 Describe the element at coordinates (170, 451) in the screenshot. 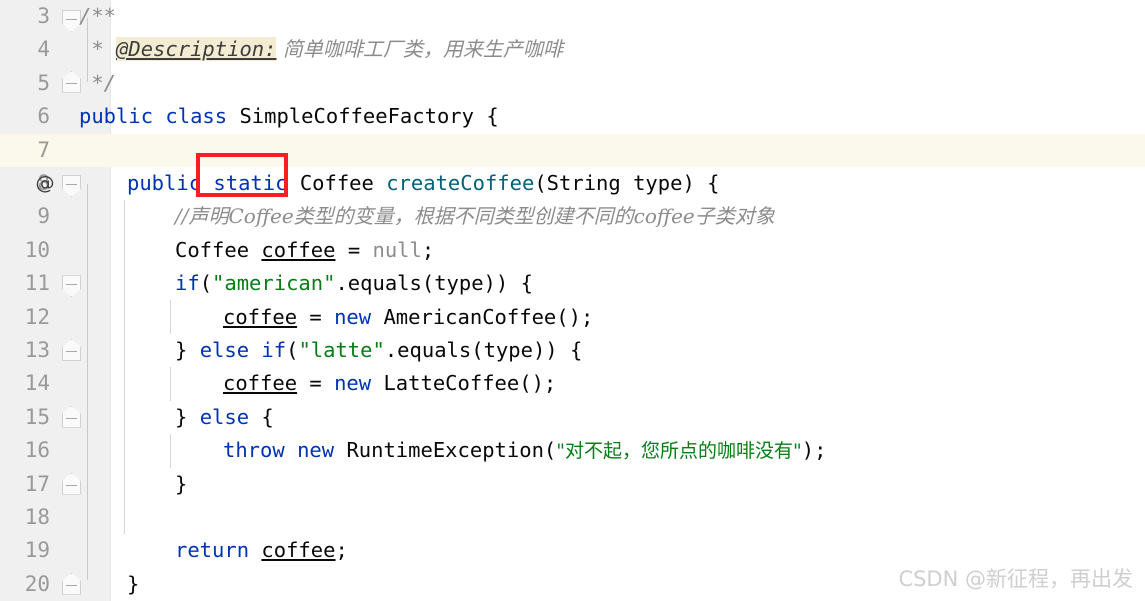

I see `indent-guide-level2-c` at that location.